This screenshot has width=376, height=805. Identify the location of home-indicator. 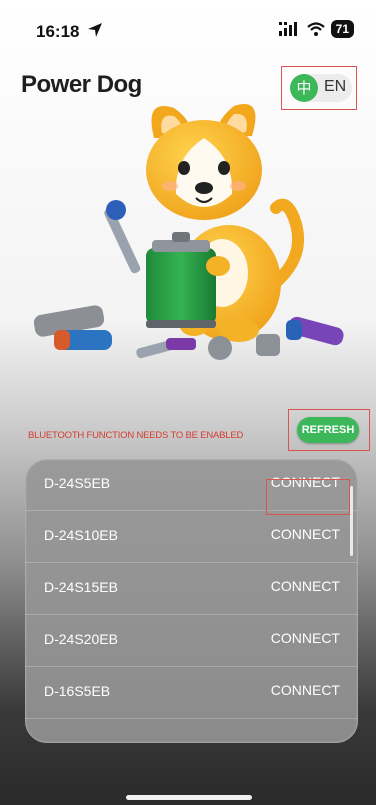
(189, 797).